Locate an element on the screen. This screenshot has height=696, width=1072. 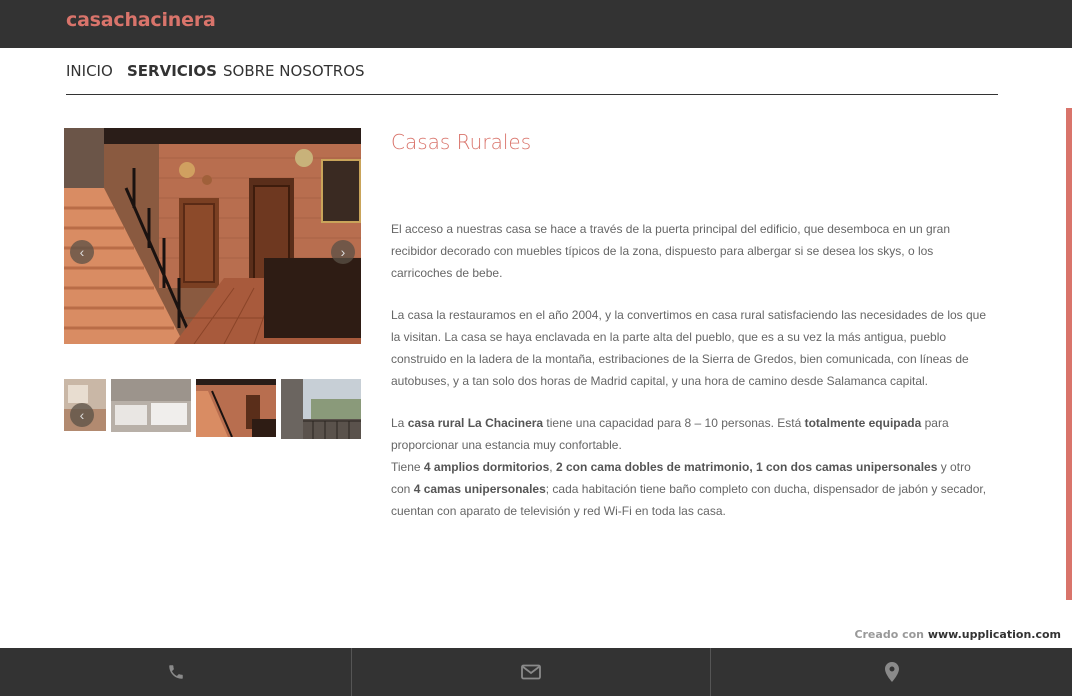
thumbnails-prev-button: ‹ is located at coordinates (82, 415).